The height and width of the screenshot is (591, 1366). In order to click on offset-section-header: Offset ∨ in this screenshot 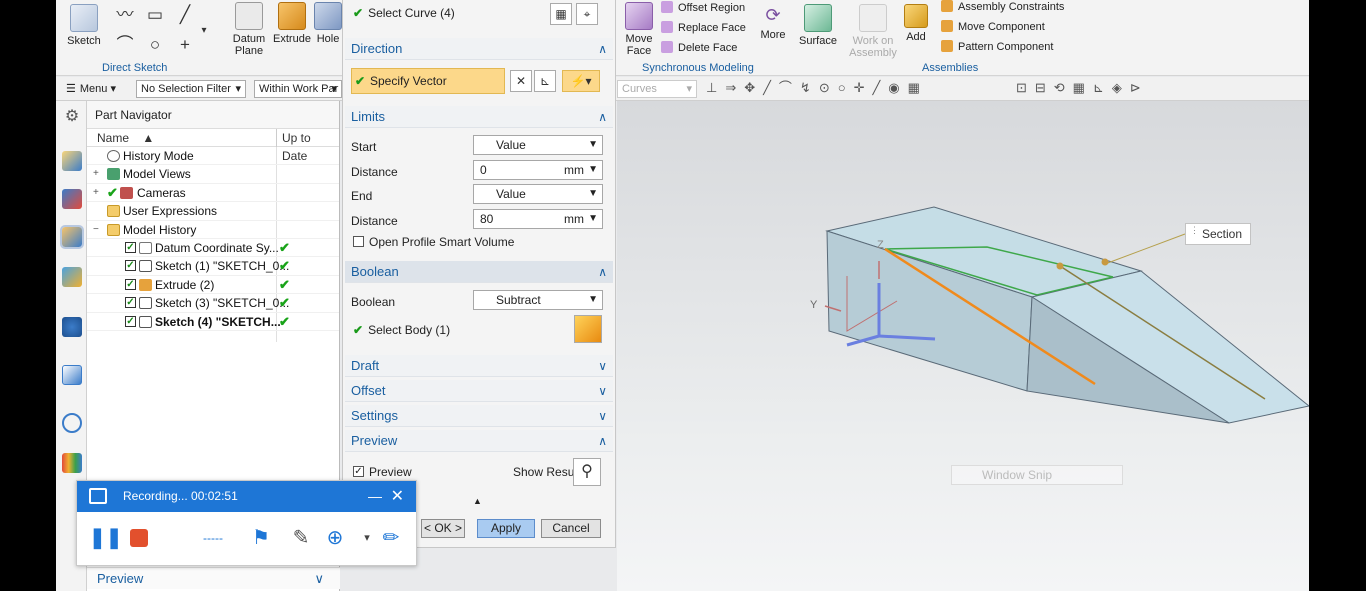, I will do `click(479, 391)`.